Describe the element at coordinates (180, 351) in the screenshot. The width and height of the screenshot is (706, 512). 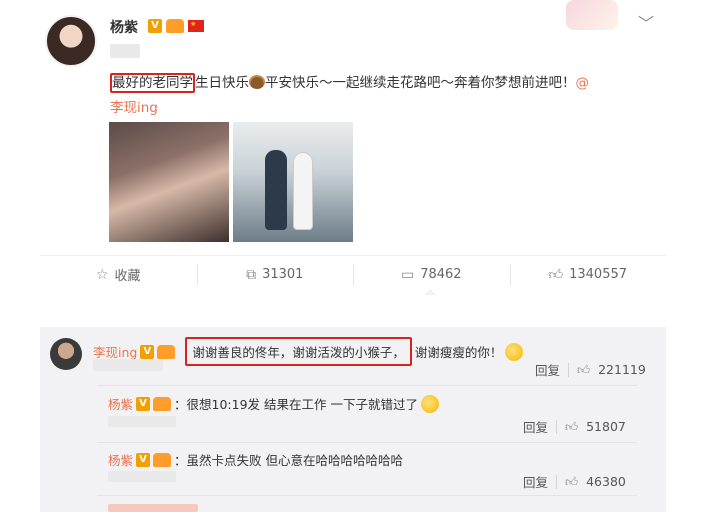
I see `colon-spacer` at that location.